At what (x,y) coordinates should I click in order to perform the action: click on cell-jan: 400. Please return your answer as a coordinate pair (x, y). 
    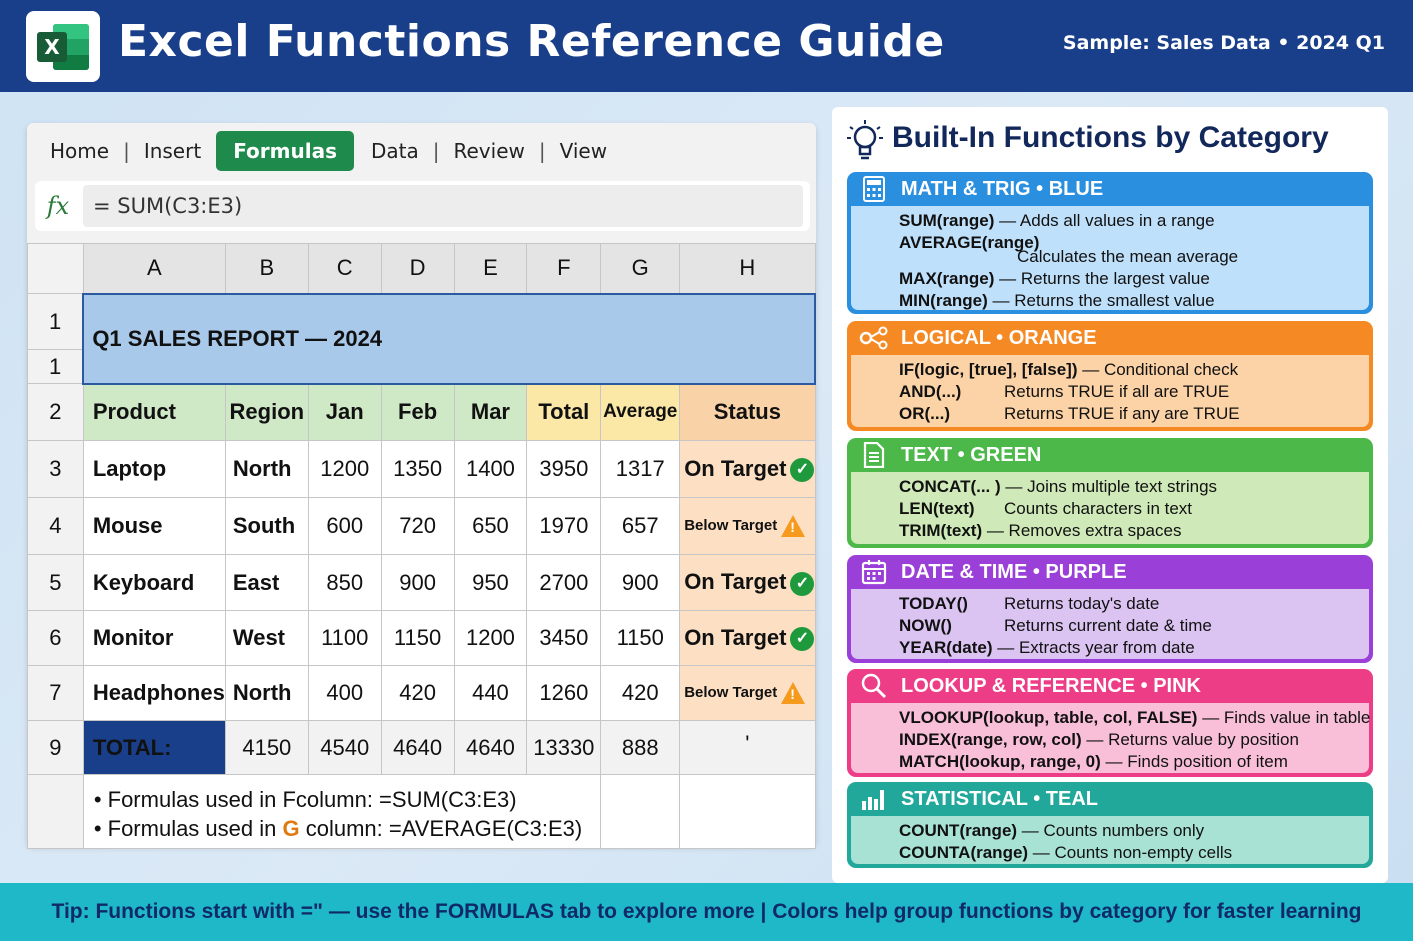
    Looking at the image, I should click on (344, 693).